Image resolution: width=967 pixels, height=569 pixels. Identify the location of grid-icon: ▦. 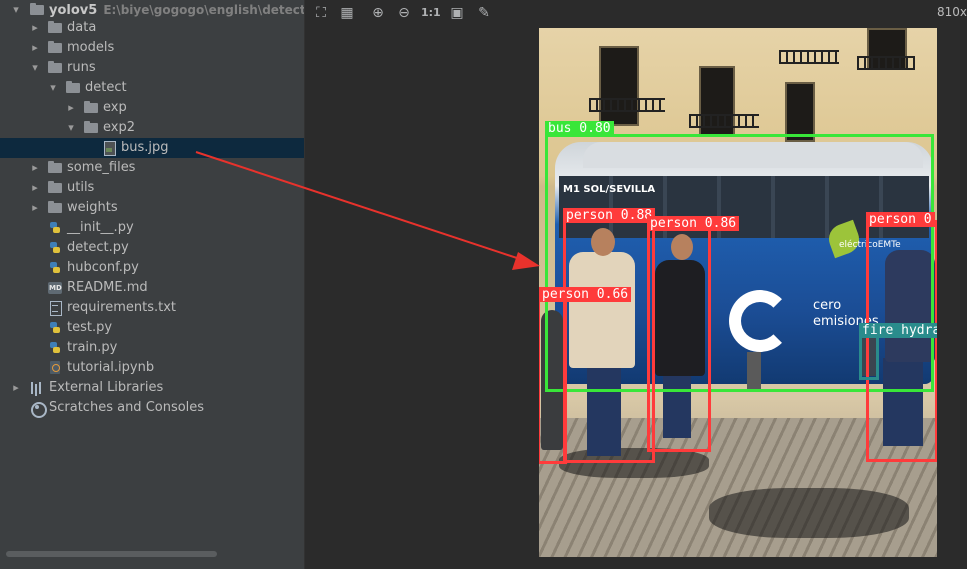
(347, 13).